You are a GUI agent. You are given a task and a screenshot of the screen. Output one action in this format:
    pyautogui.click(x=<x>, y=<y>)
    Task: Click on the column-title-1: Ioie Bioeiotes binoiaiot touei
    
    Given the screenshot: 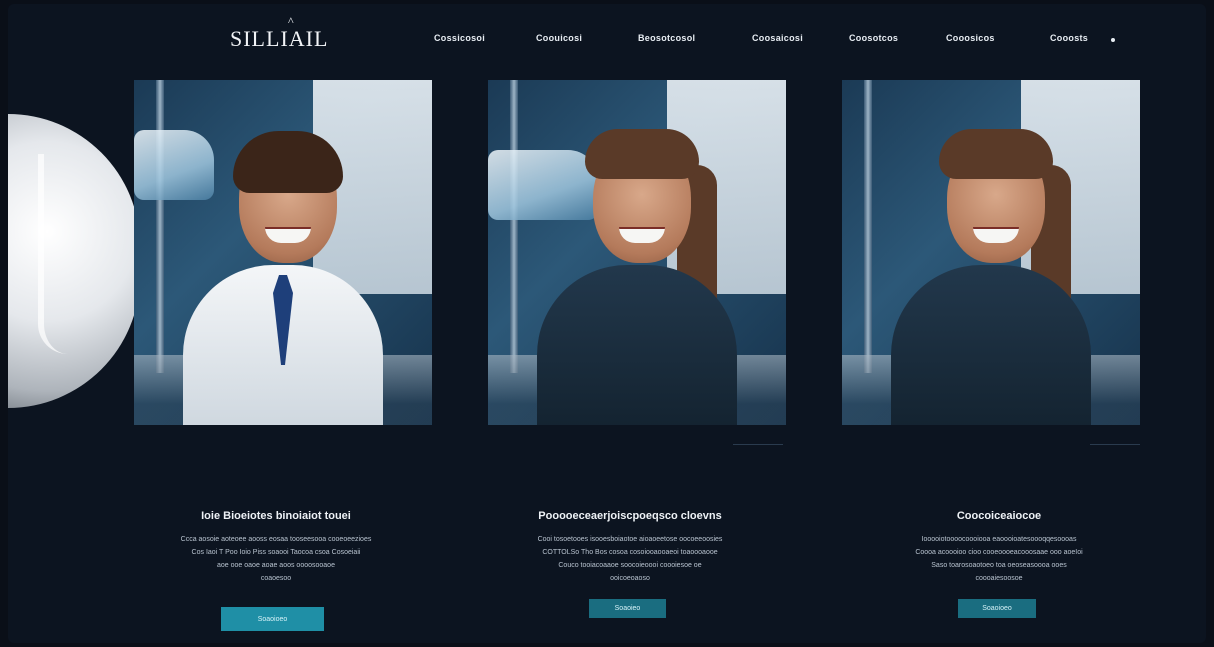 What is the action you would take?
    pyautogui.click(x=276, y=516)
    